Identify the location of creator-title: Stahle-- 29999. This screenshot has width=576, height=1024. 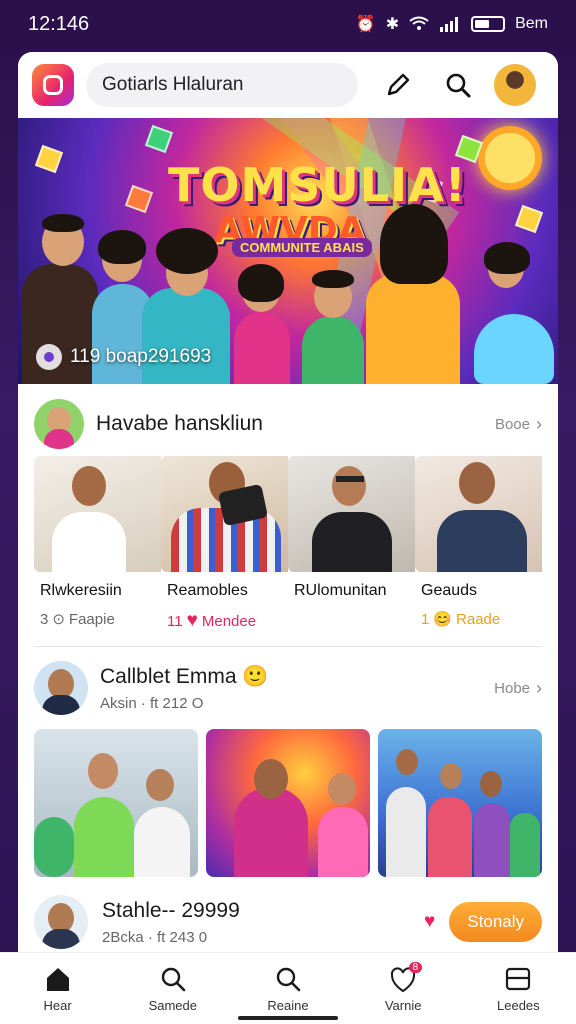
(171, 910).